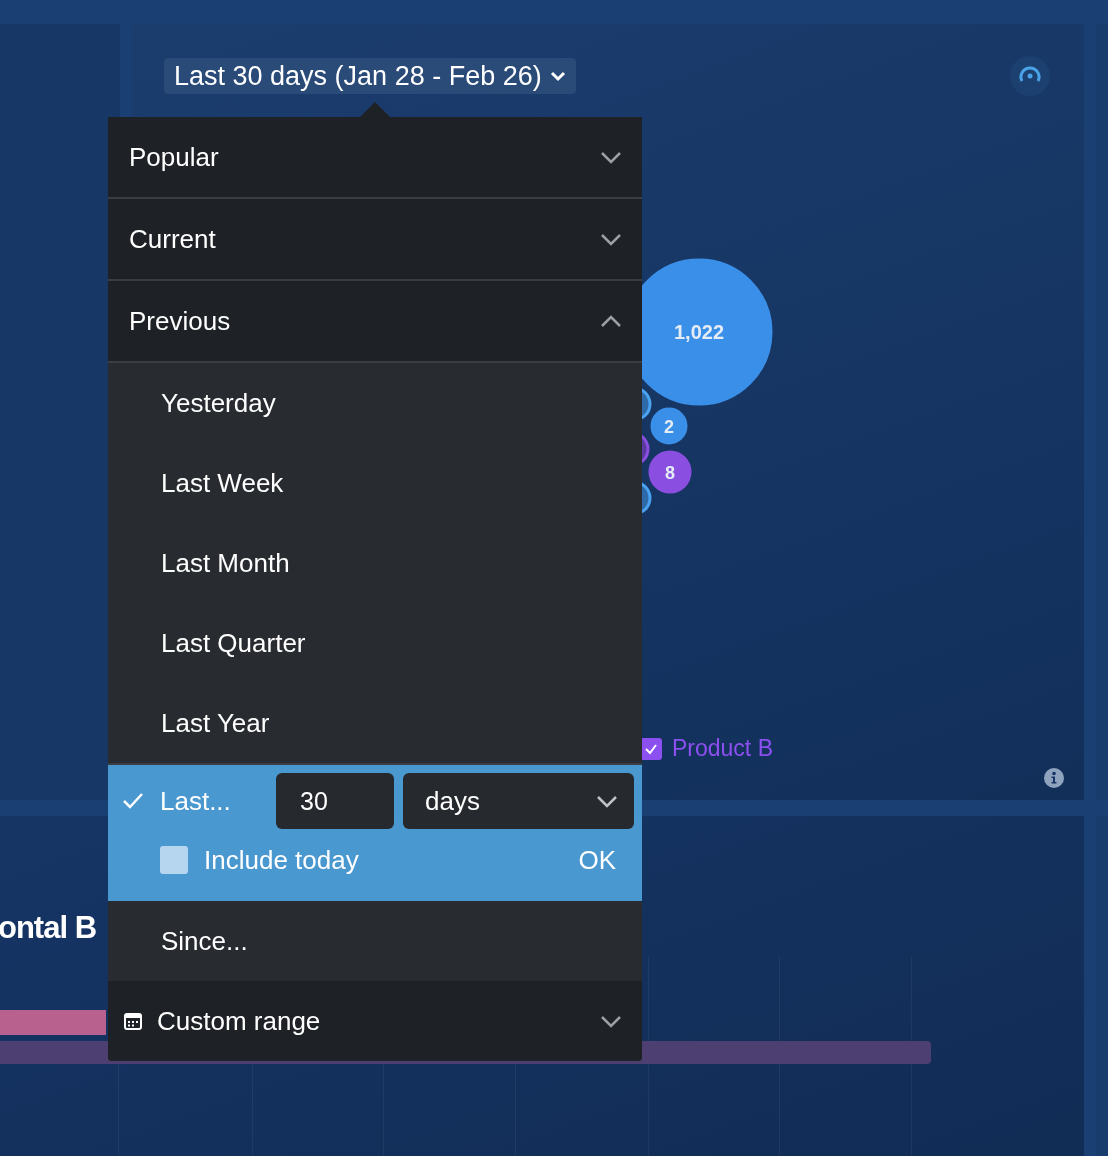 The width and height of the screenshot is (1108, 1156). I want to click on bubble: 2, so click(669, 426).